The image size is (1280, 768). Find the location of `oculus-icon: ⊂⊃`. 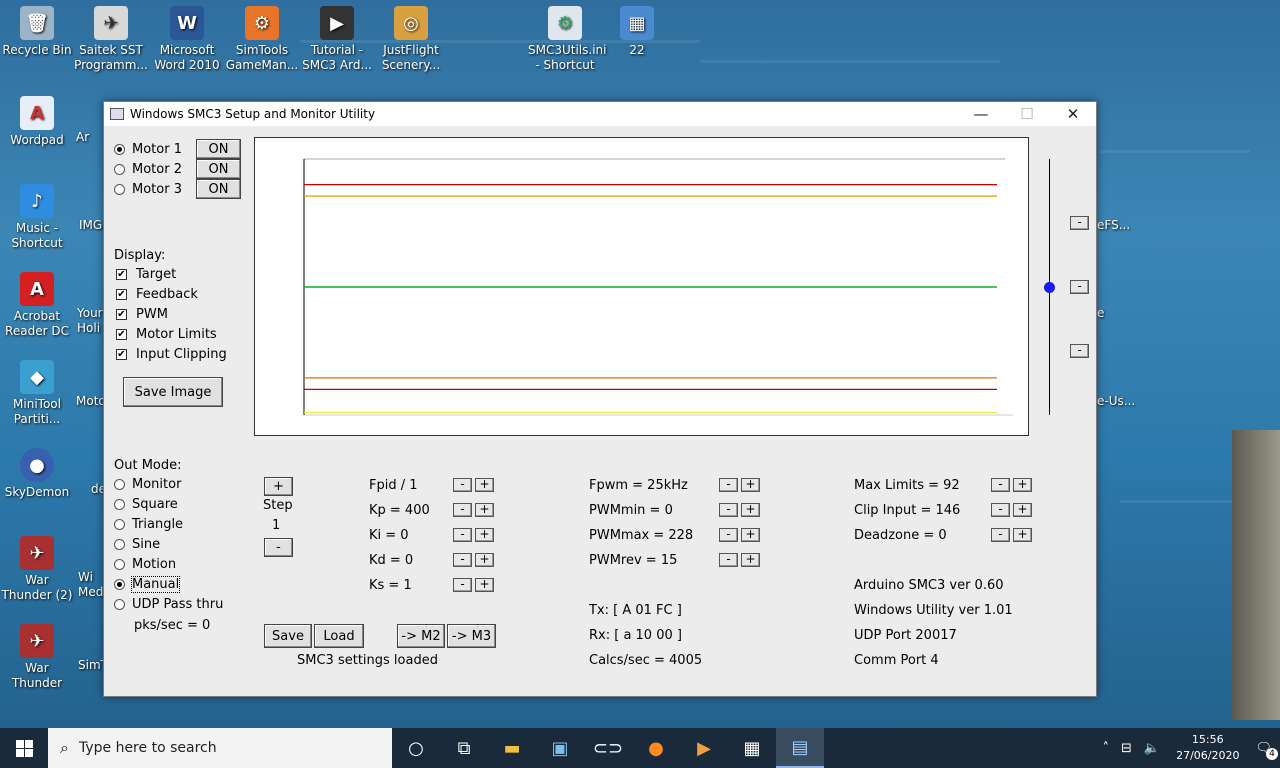

oculus-icon: ⊂⊃ is located at coordinates (608, 748).